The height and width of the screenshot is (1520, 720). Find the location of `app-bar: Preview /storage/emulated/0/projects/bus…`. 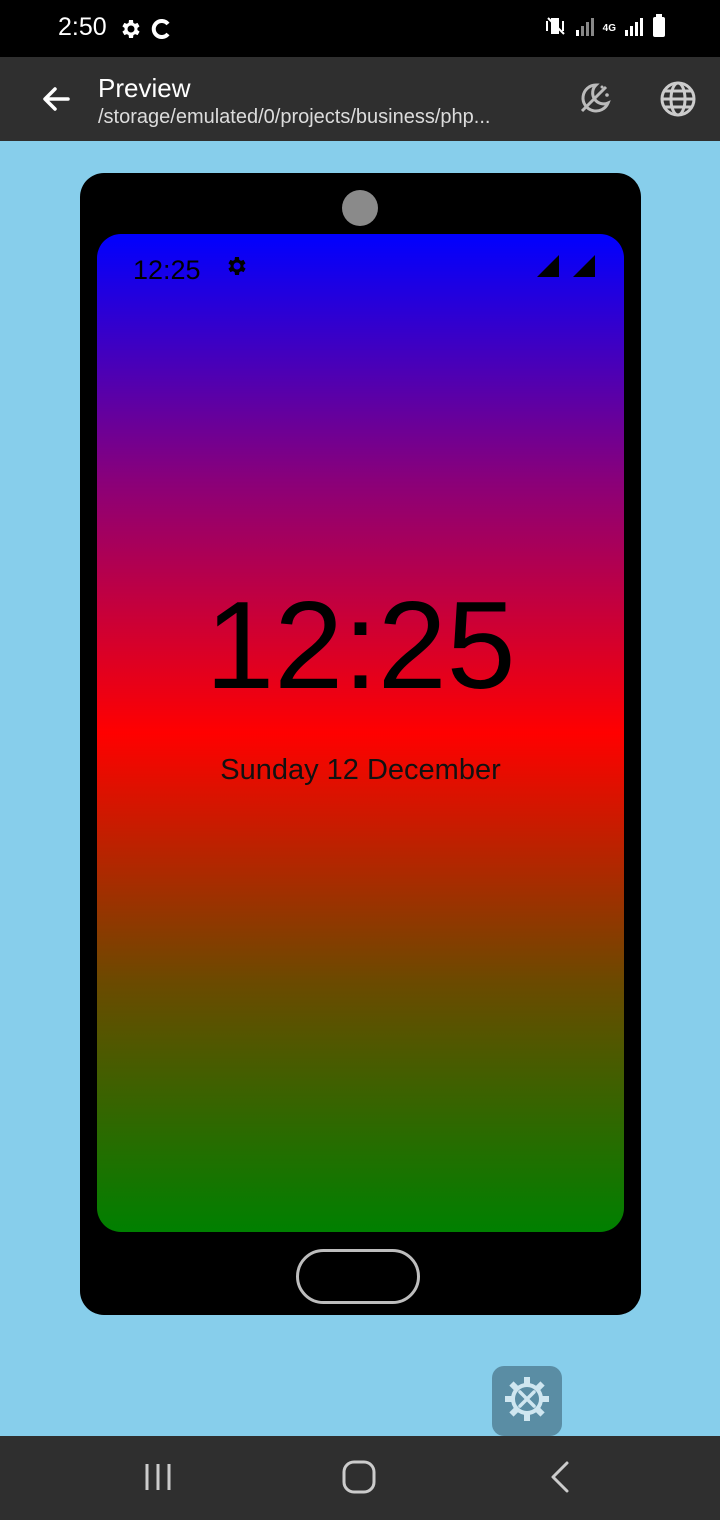

app-bar: Preview /storage/emulated/0/projects/bus… is located at coordinates (360, 99).